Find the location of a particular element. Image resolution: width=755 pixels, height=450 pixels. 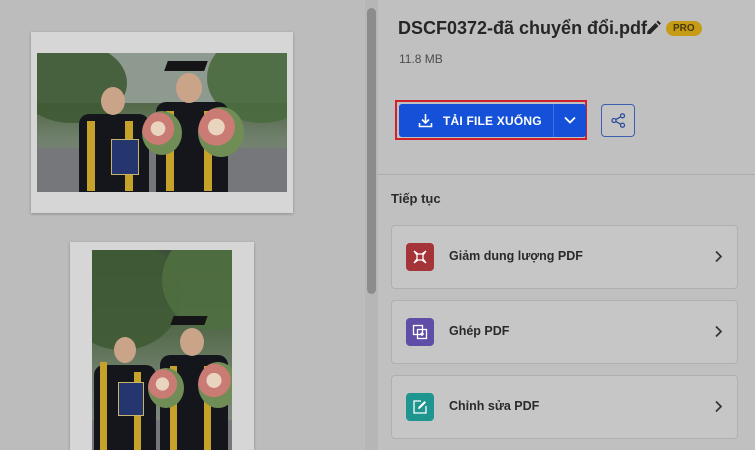

tool-label: Ghép PDF is located at coordinates (479, 331).